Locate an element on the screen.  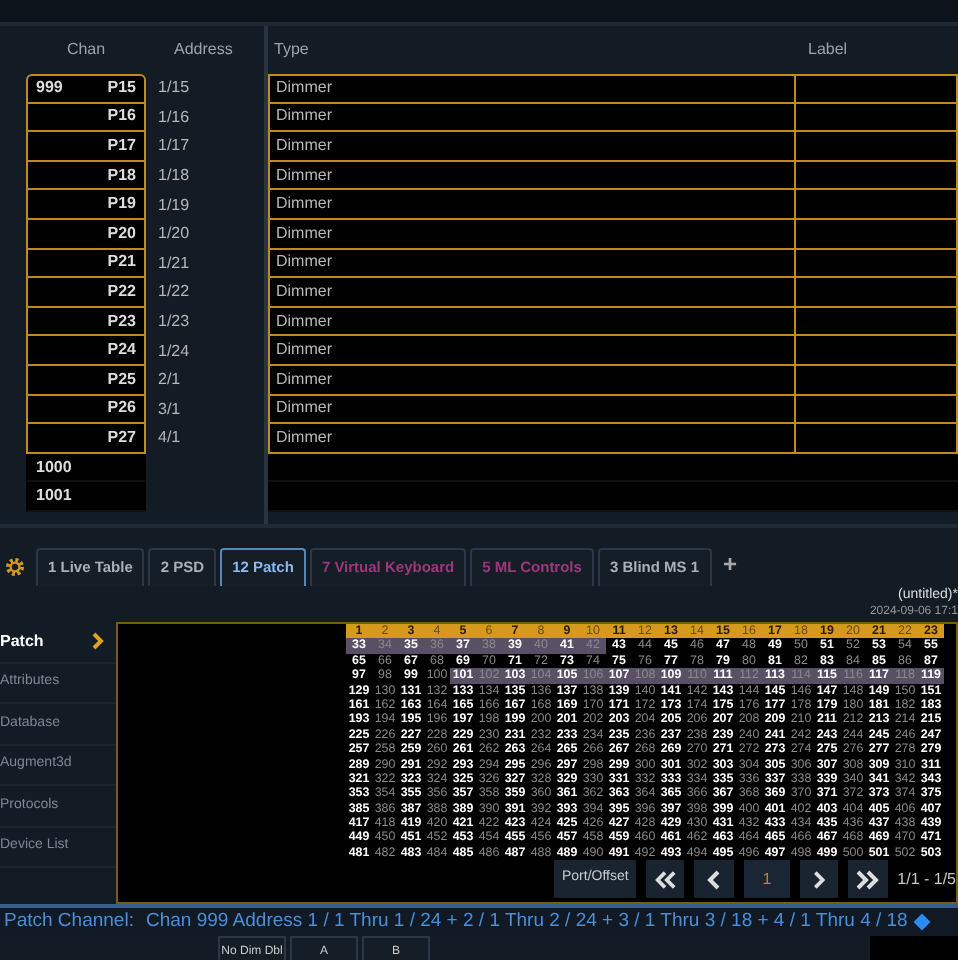
address-cell-text: 1/23 is located at coordinates (173, 322).